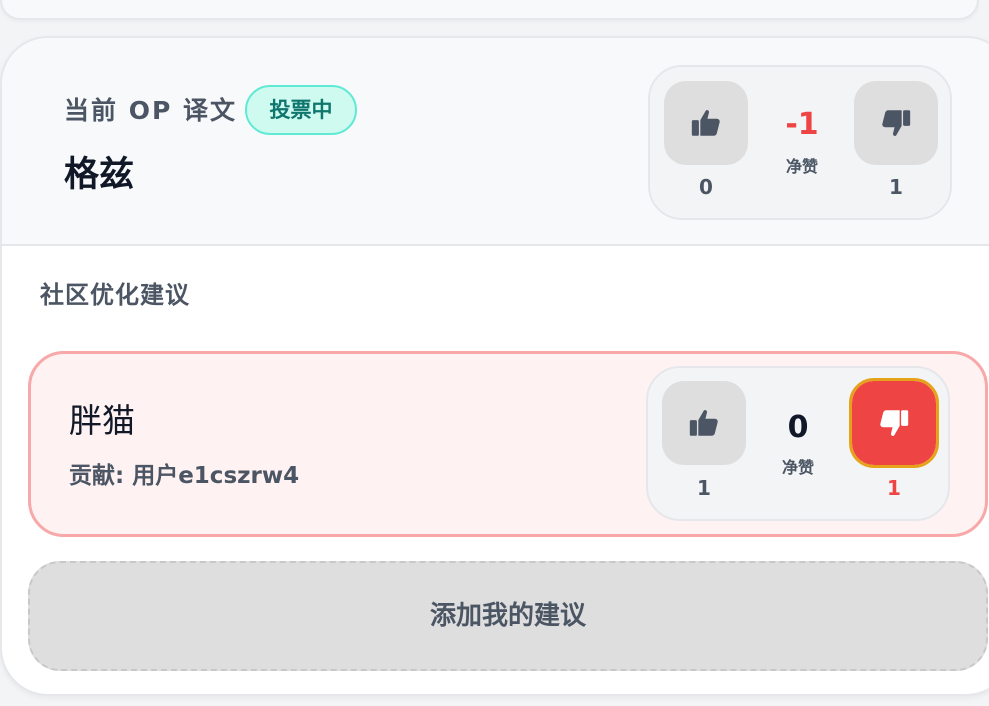  I want to click on current-op-text: 格兹, so click(99, 175).